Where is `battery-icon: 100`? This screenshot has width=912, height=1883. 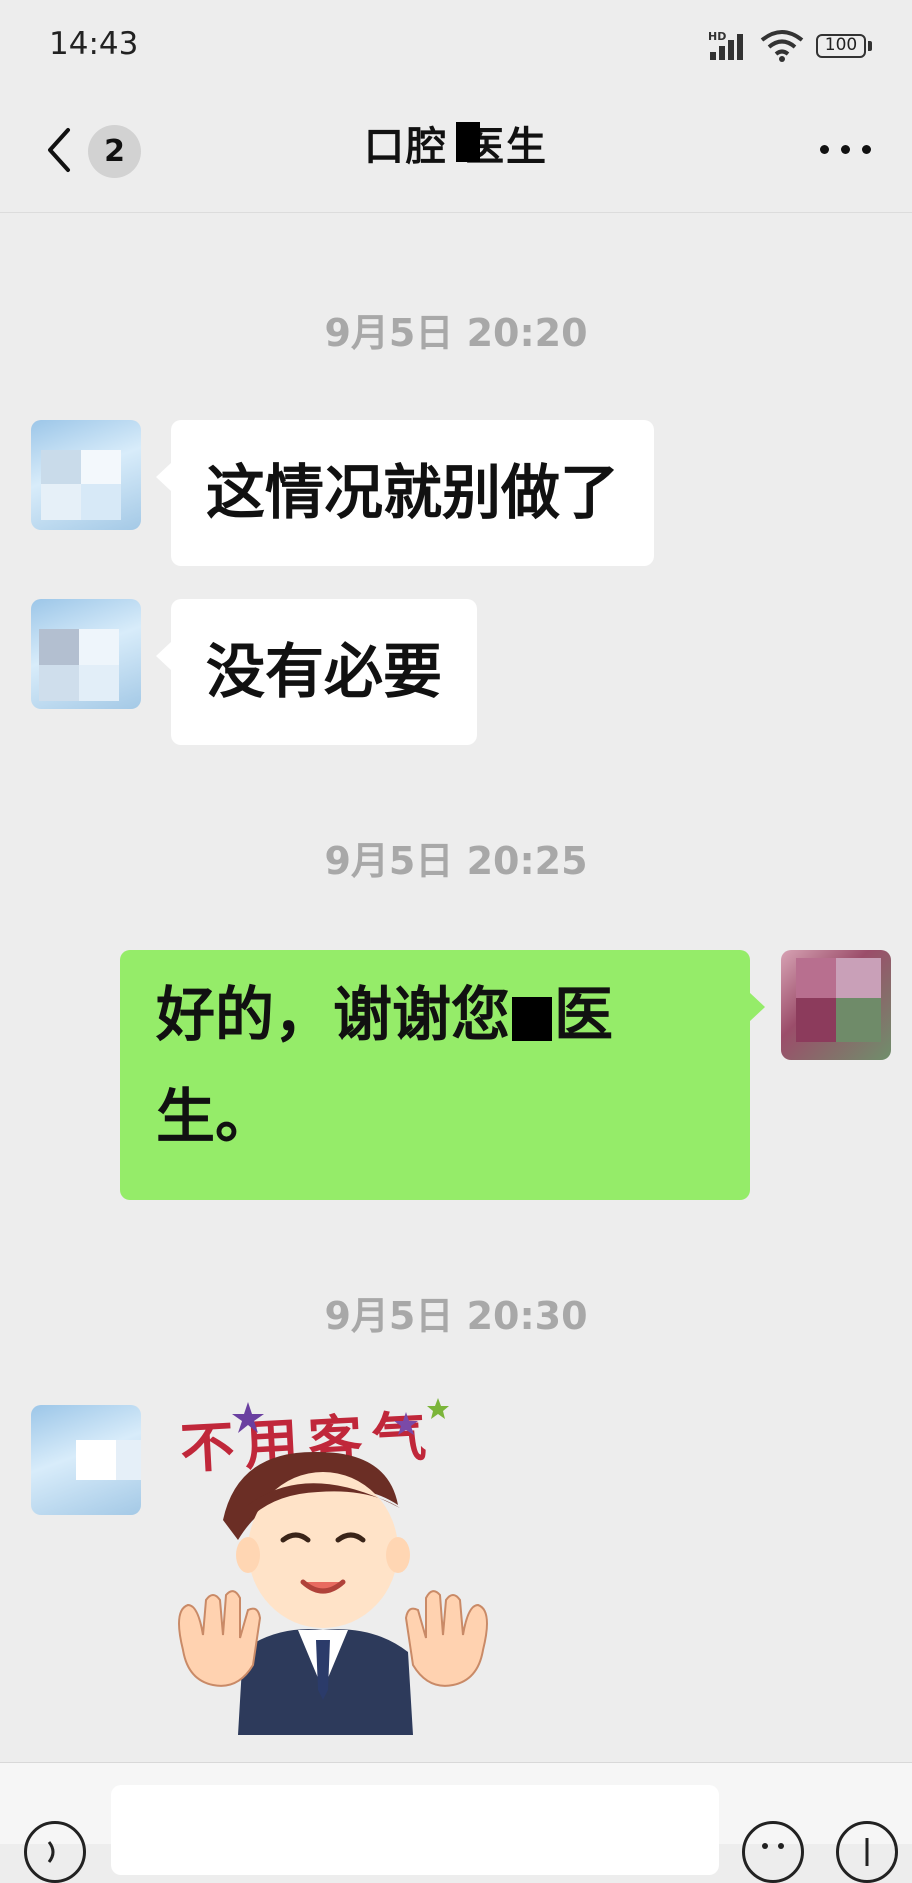 battery-icon: 100 is located at coordinates (841, 46).